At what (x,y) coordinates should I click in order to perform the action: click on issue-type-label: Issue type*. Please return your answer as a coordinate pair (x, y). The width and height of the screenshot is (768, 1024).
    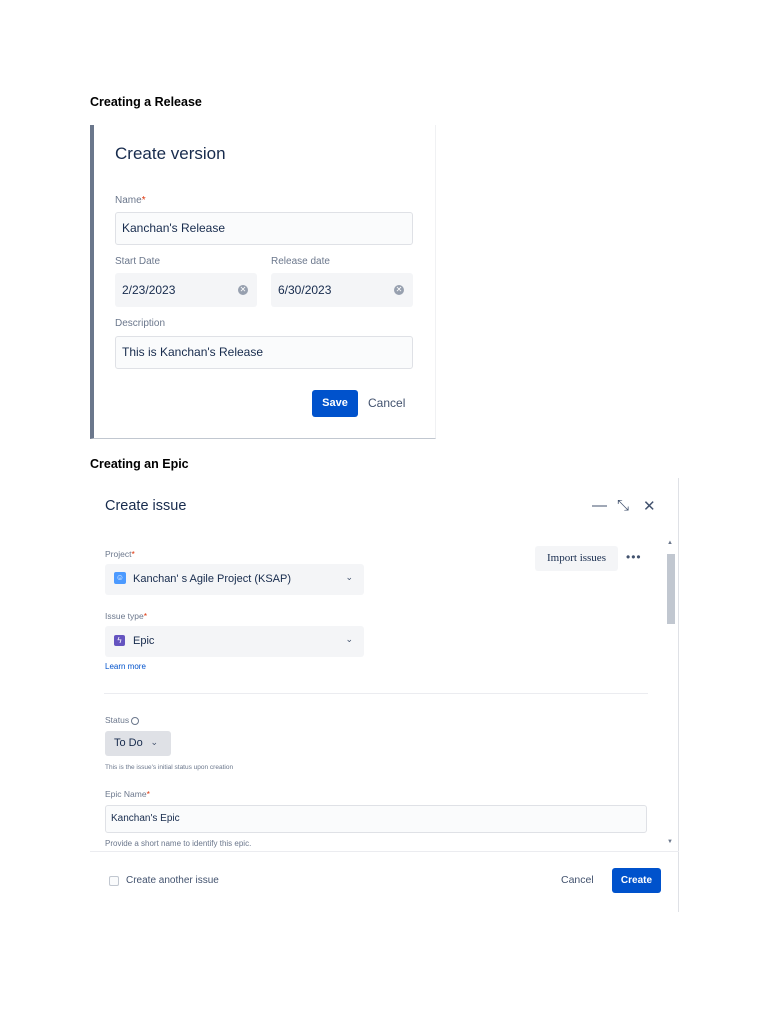
    Looking at the image, I should click on (126, 616).